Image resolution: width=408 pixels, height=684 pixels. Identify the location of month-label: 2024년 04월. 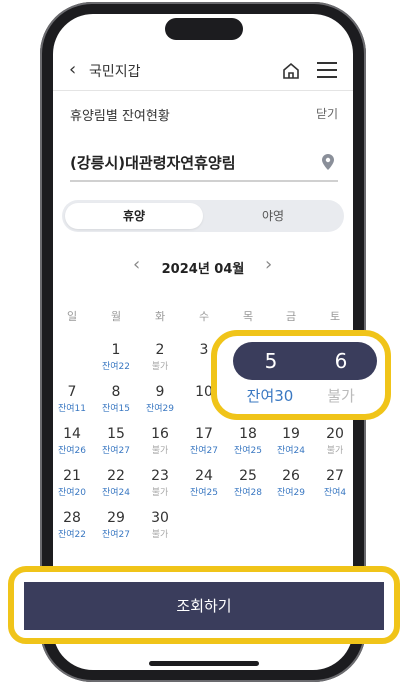
(203, 269).